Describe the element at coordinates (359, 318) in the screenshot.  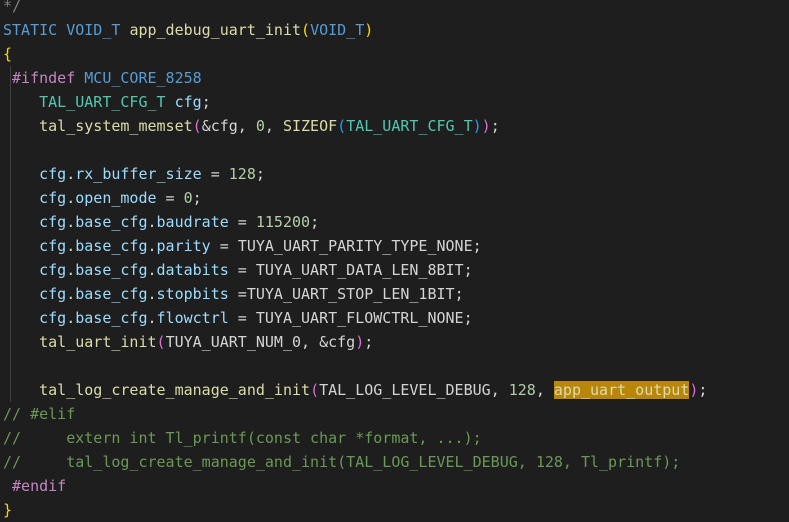
I see `value-flowctrl: TUYA_UART_FLOWCTRL_NONE` at that location.